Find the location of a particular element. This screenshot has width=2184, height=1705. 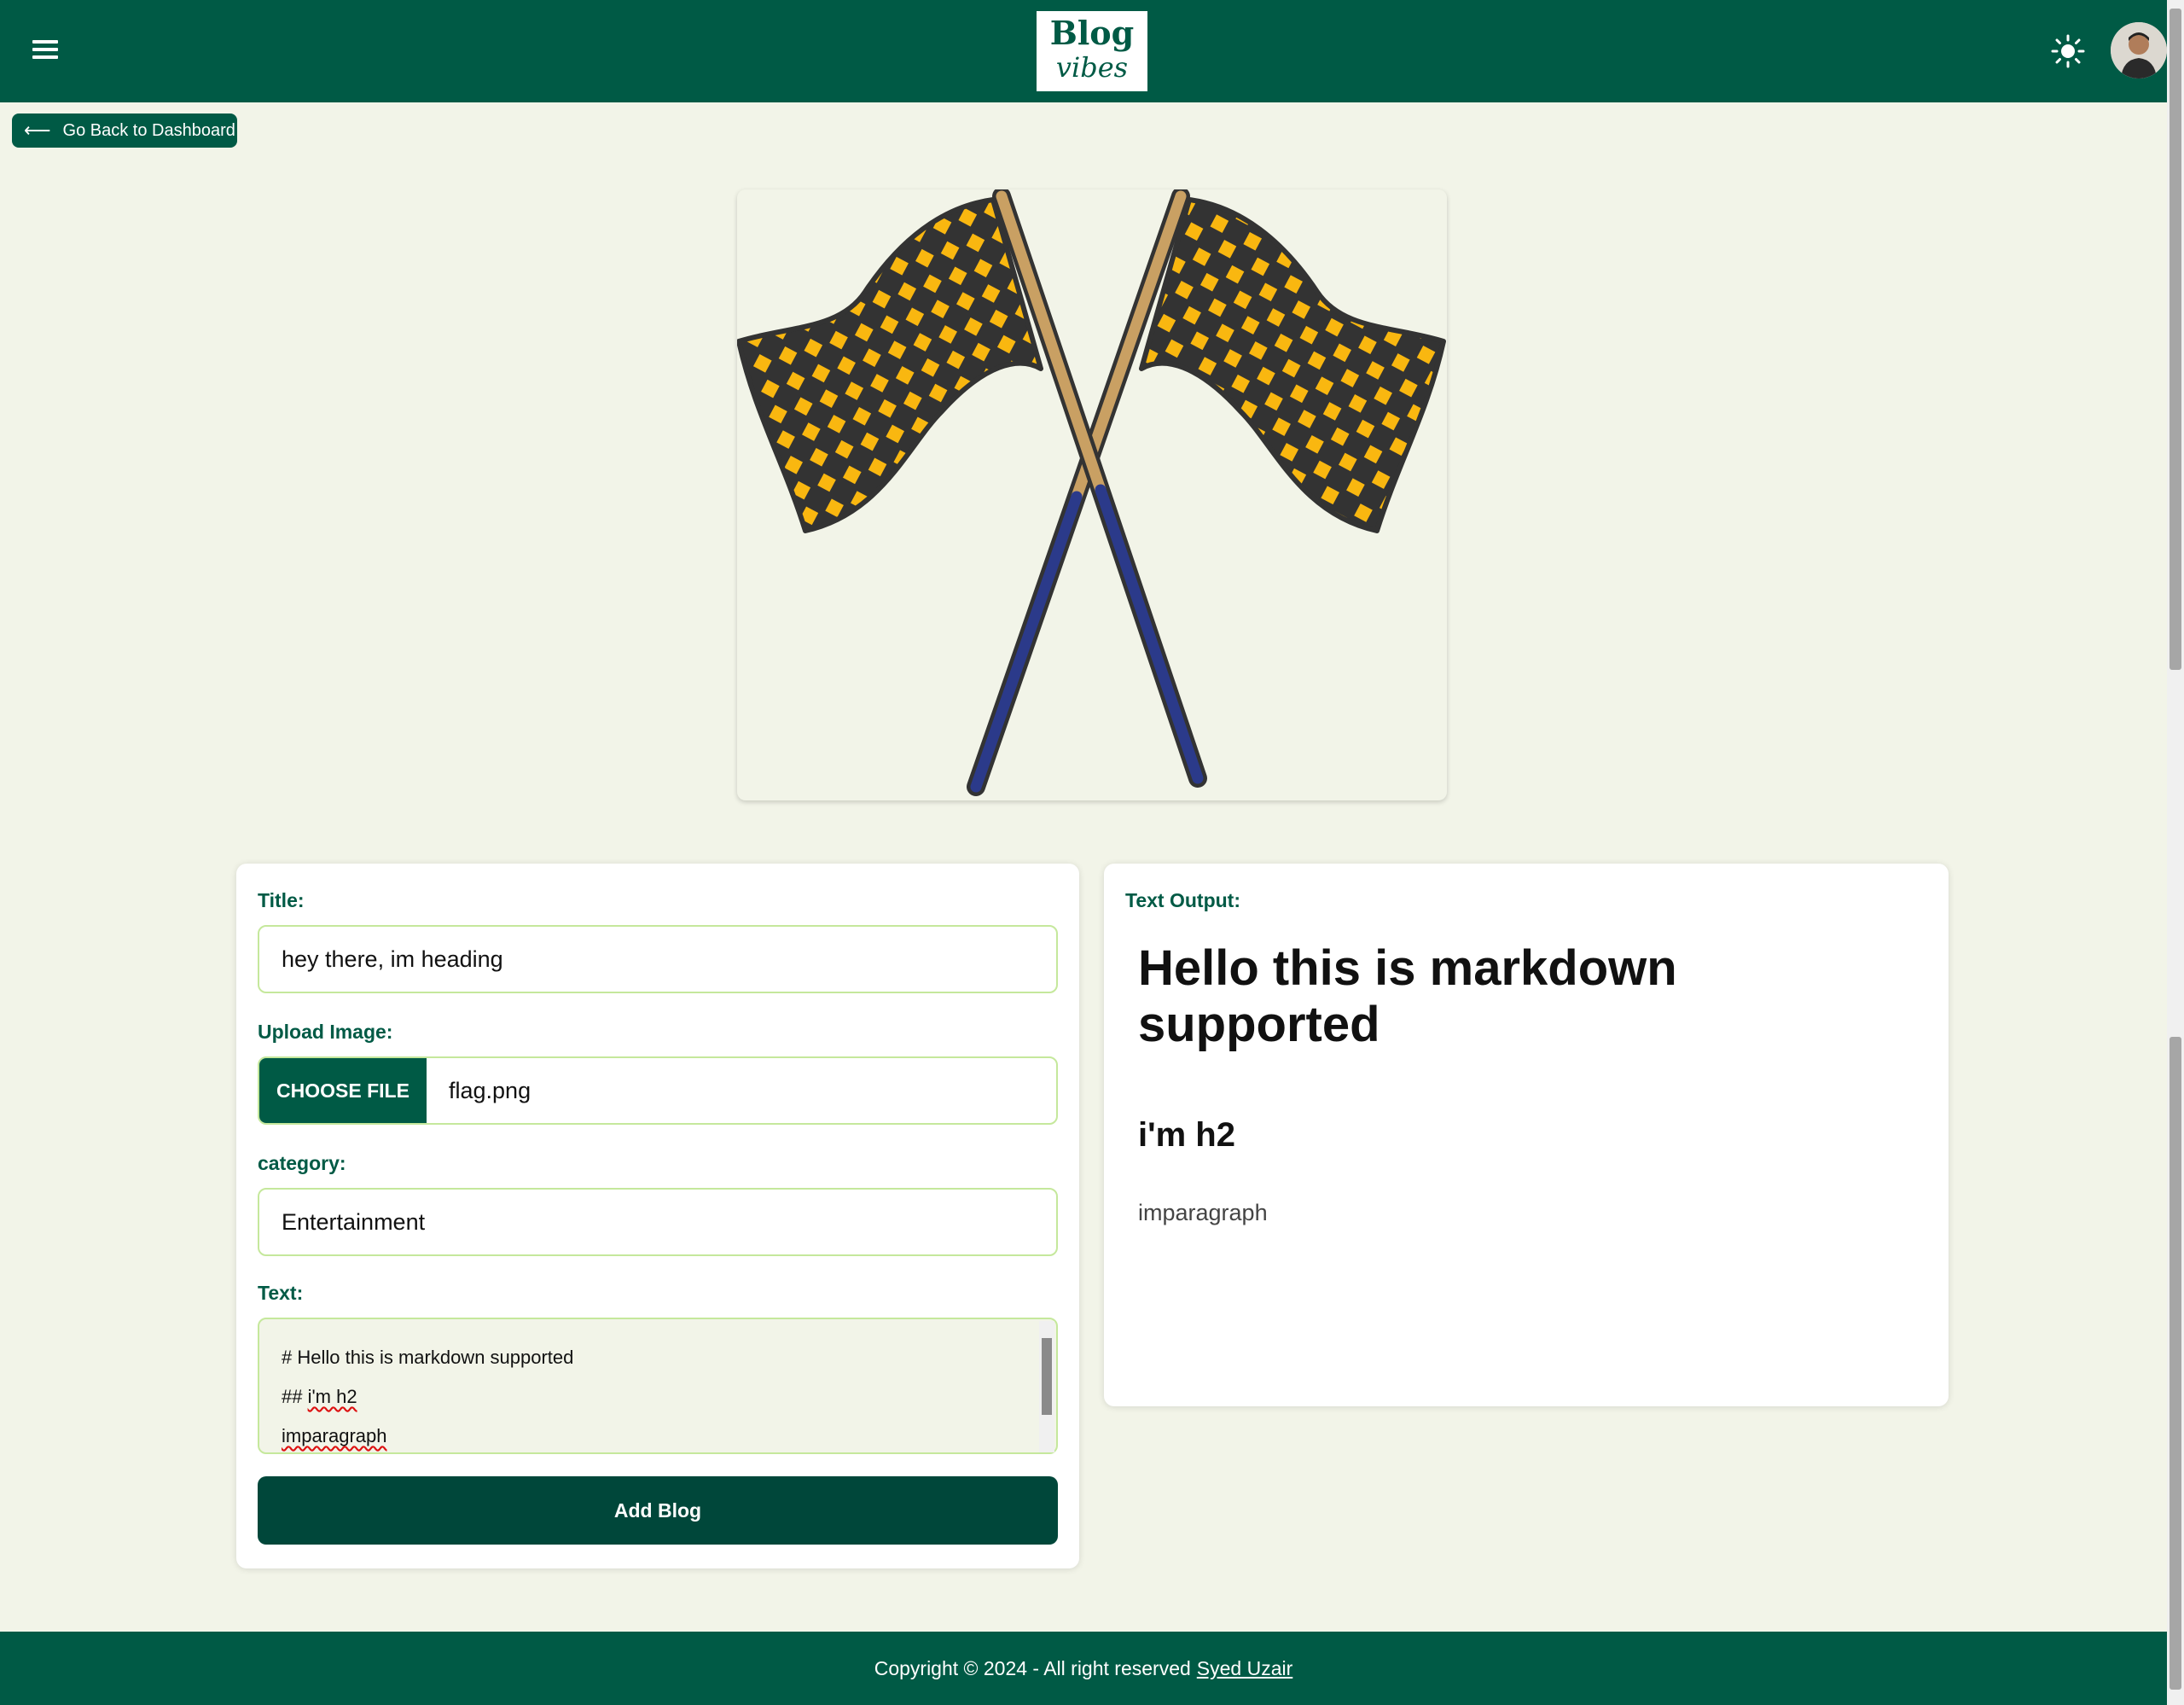

add-blog-button: Add Blog is located at coordinates (658, 1510).